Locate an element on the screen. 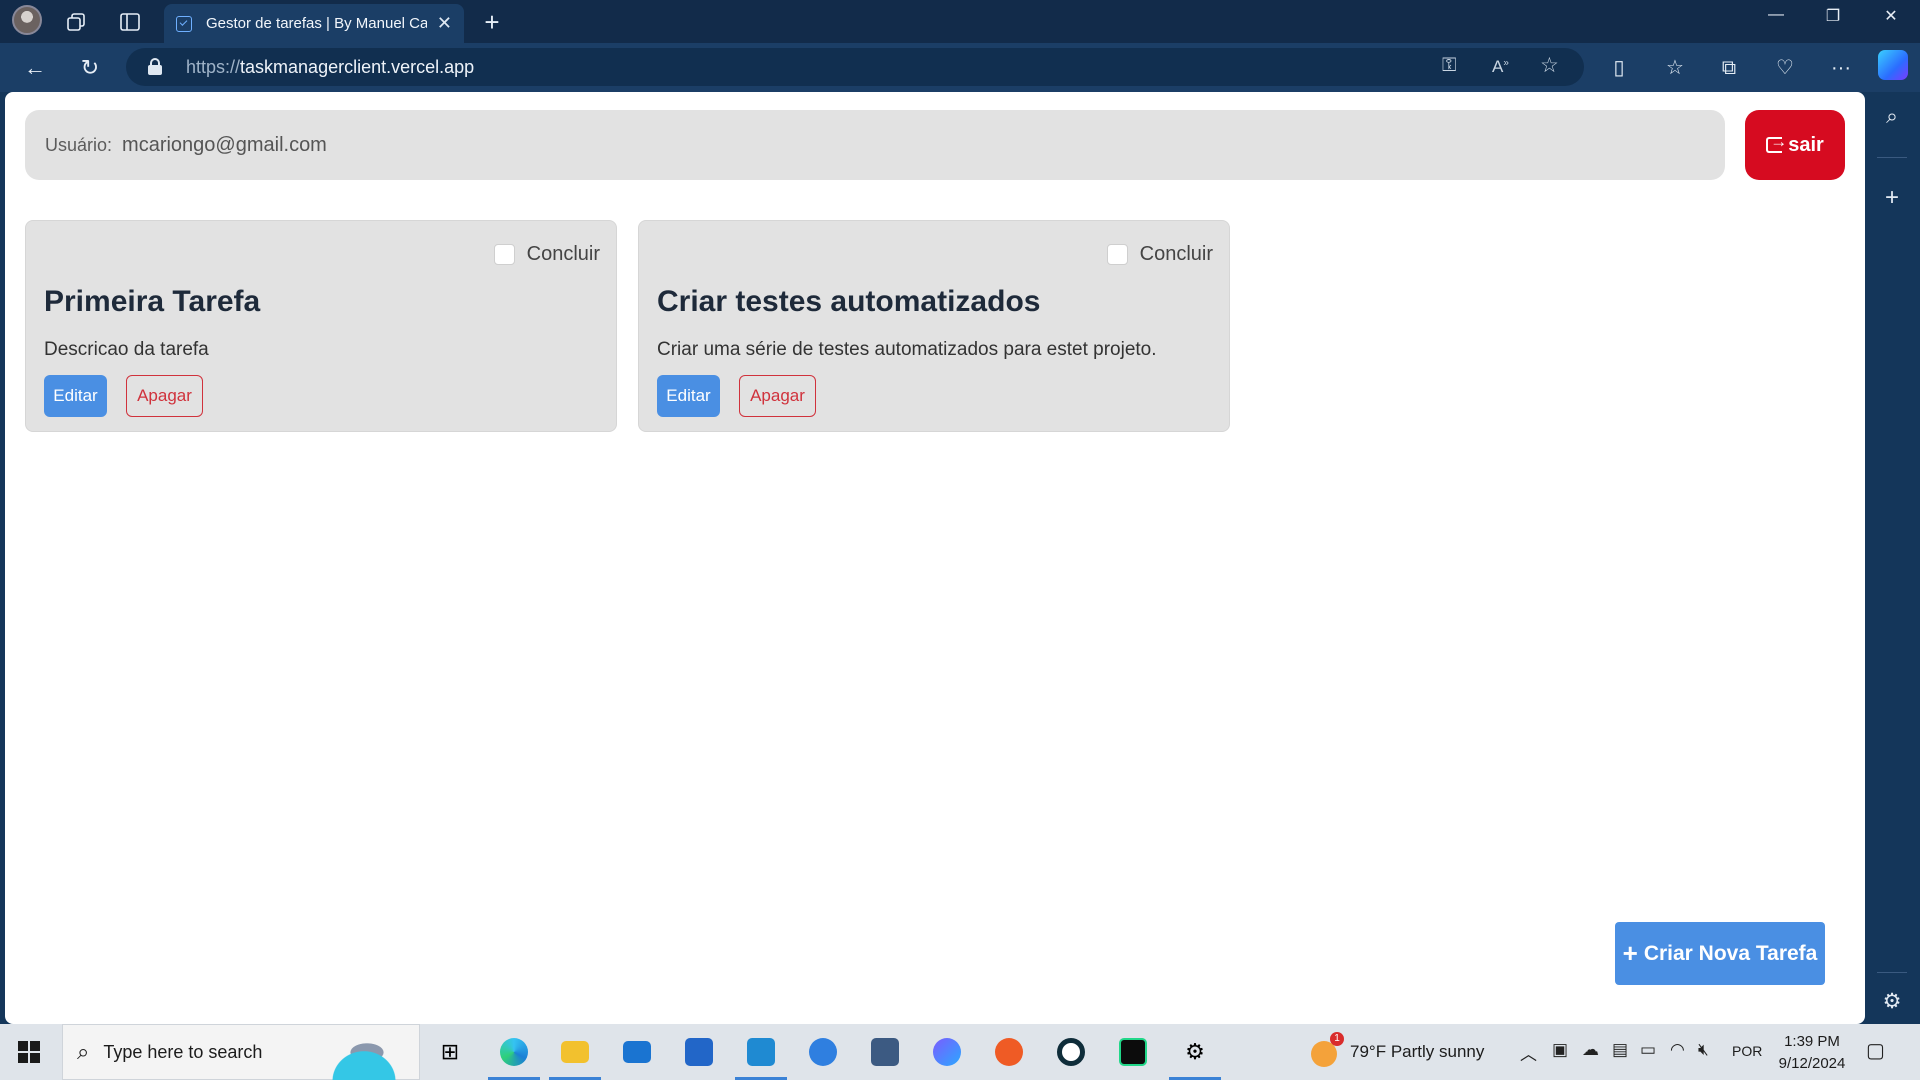 Image resolution: width=1920 pixels, height=1080 pixels. settings-app-icon: ⚙ is located at coordinates (1195, 1056).